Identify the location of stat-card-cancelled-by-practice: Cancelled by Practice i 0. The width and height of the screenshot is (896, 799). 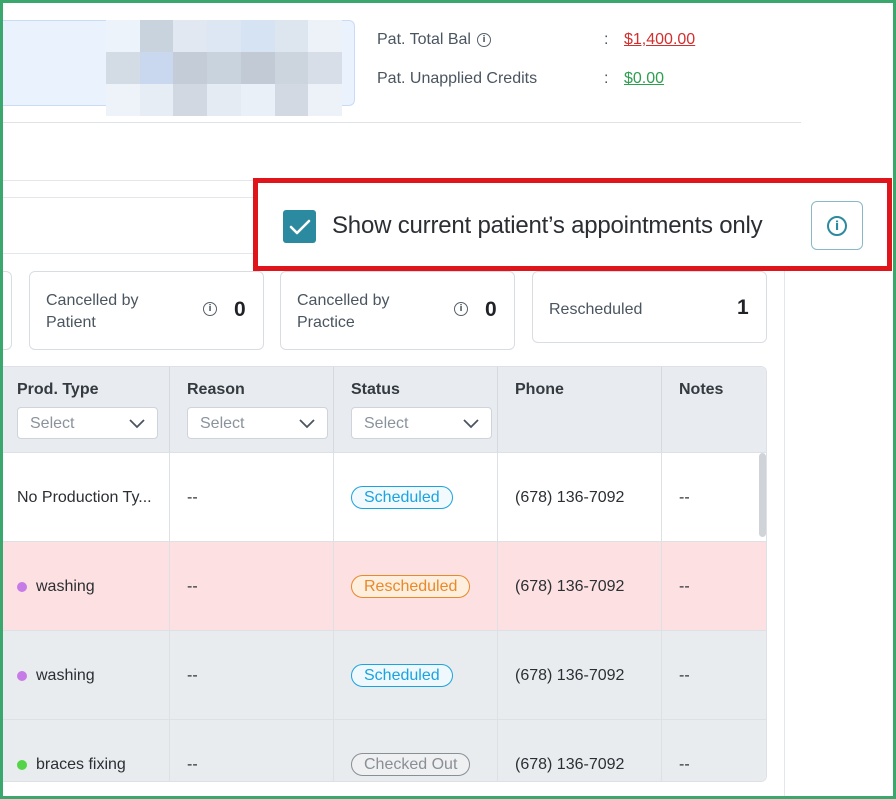
(397, 310).